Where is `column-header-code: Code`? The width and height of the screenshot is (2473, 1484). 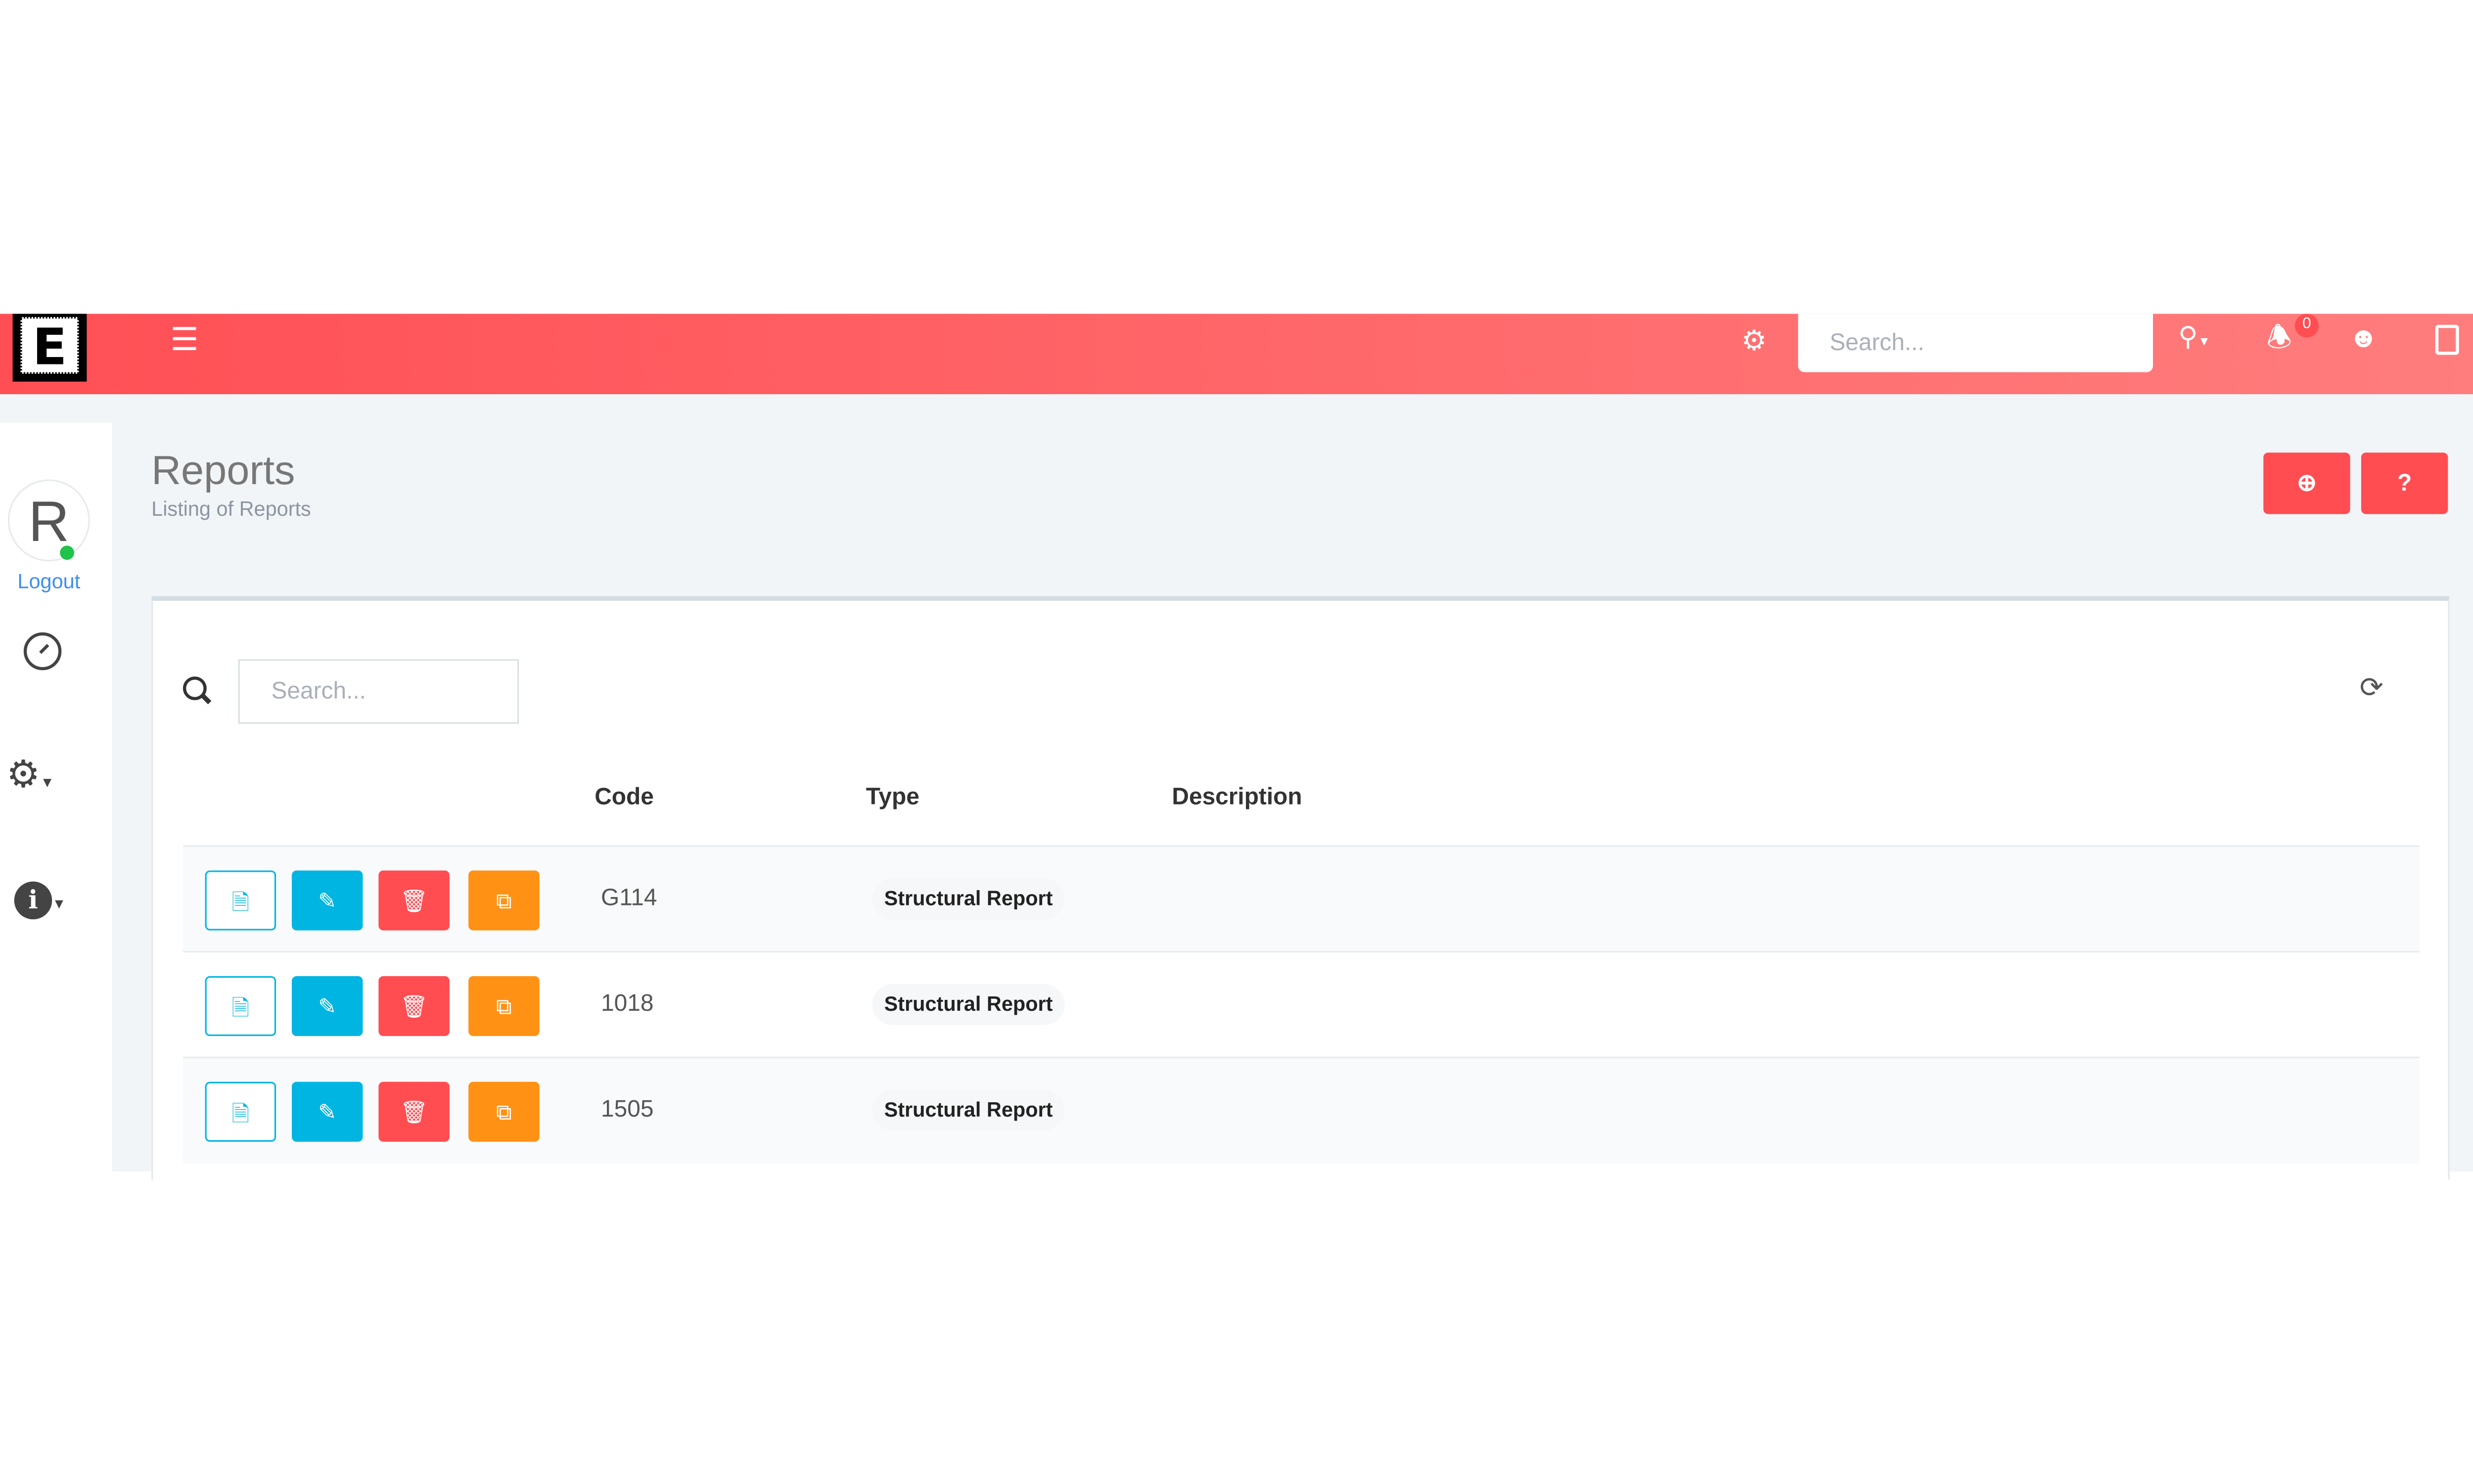 column-header-code: Code is located at coordinates (624, 797).